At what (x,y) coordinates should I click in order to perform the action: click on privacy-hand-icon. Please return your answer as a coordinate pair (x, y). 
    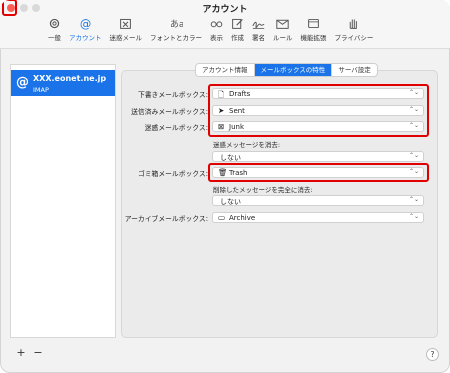
    Looking at the image, I should click on (354, 24).